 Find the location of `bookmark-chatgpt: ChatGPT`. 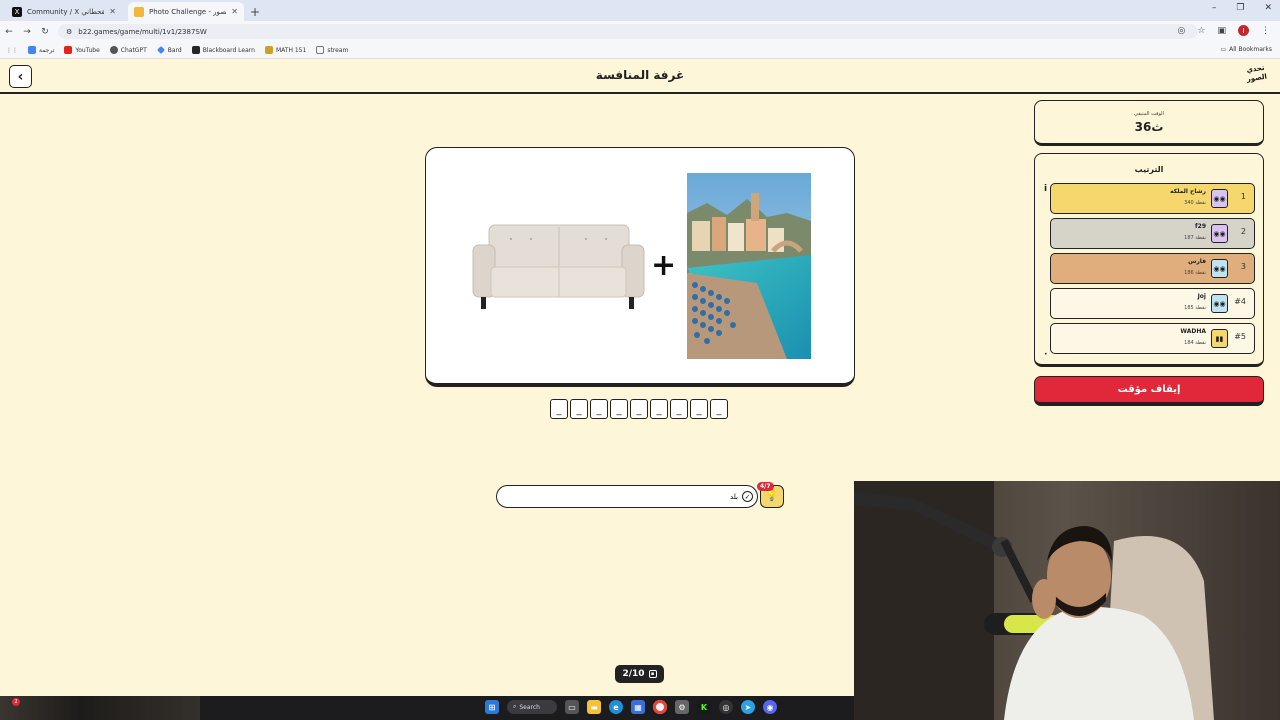

bookmark-chatgpt: ChatGPT is located at coordinates (128, 50).